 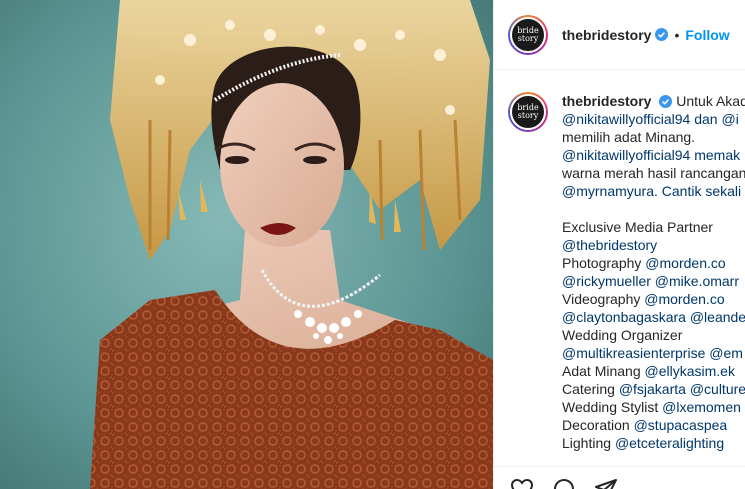 I want to click on credit-label: Photography, so click(x=604, y=263).